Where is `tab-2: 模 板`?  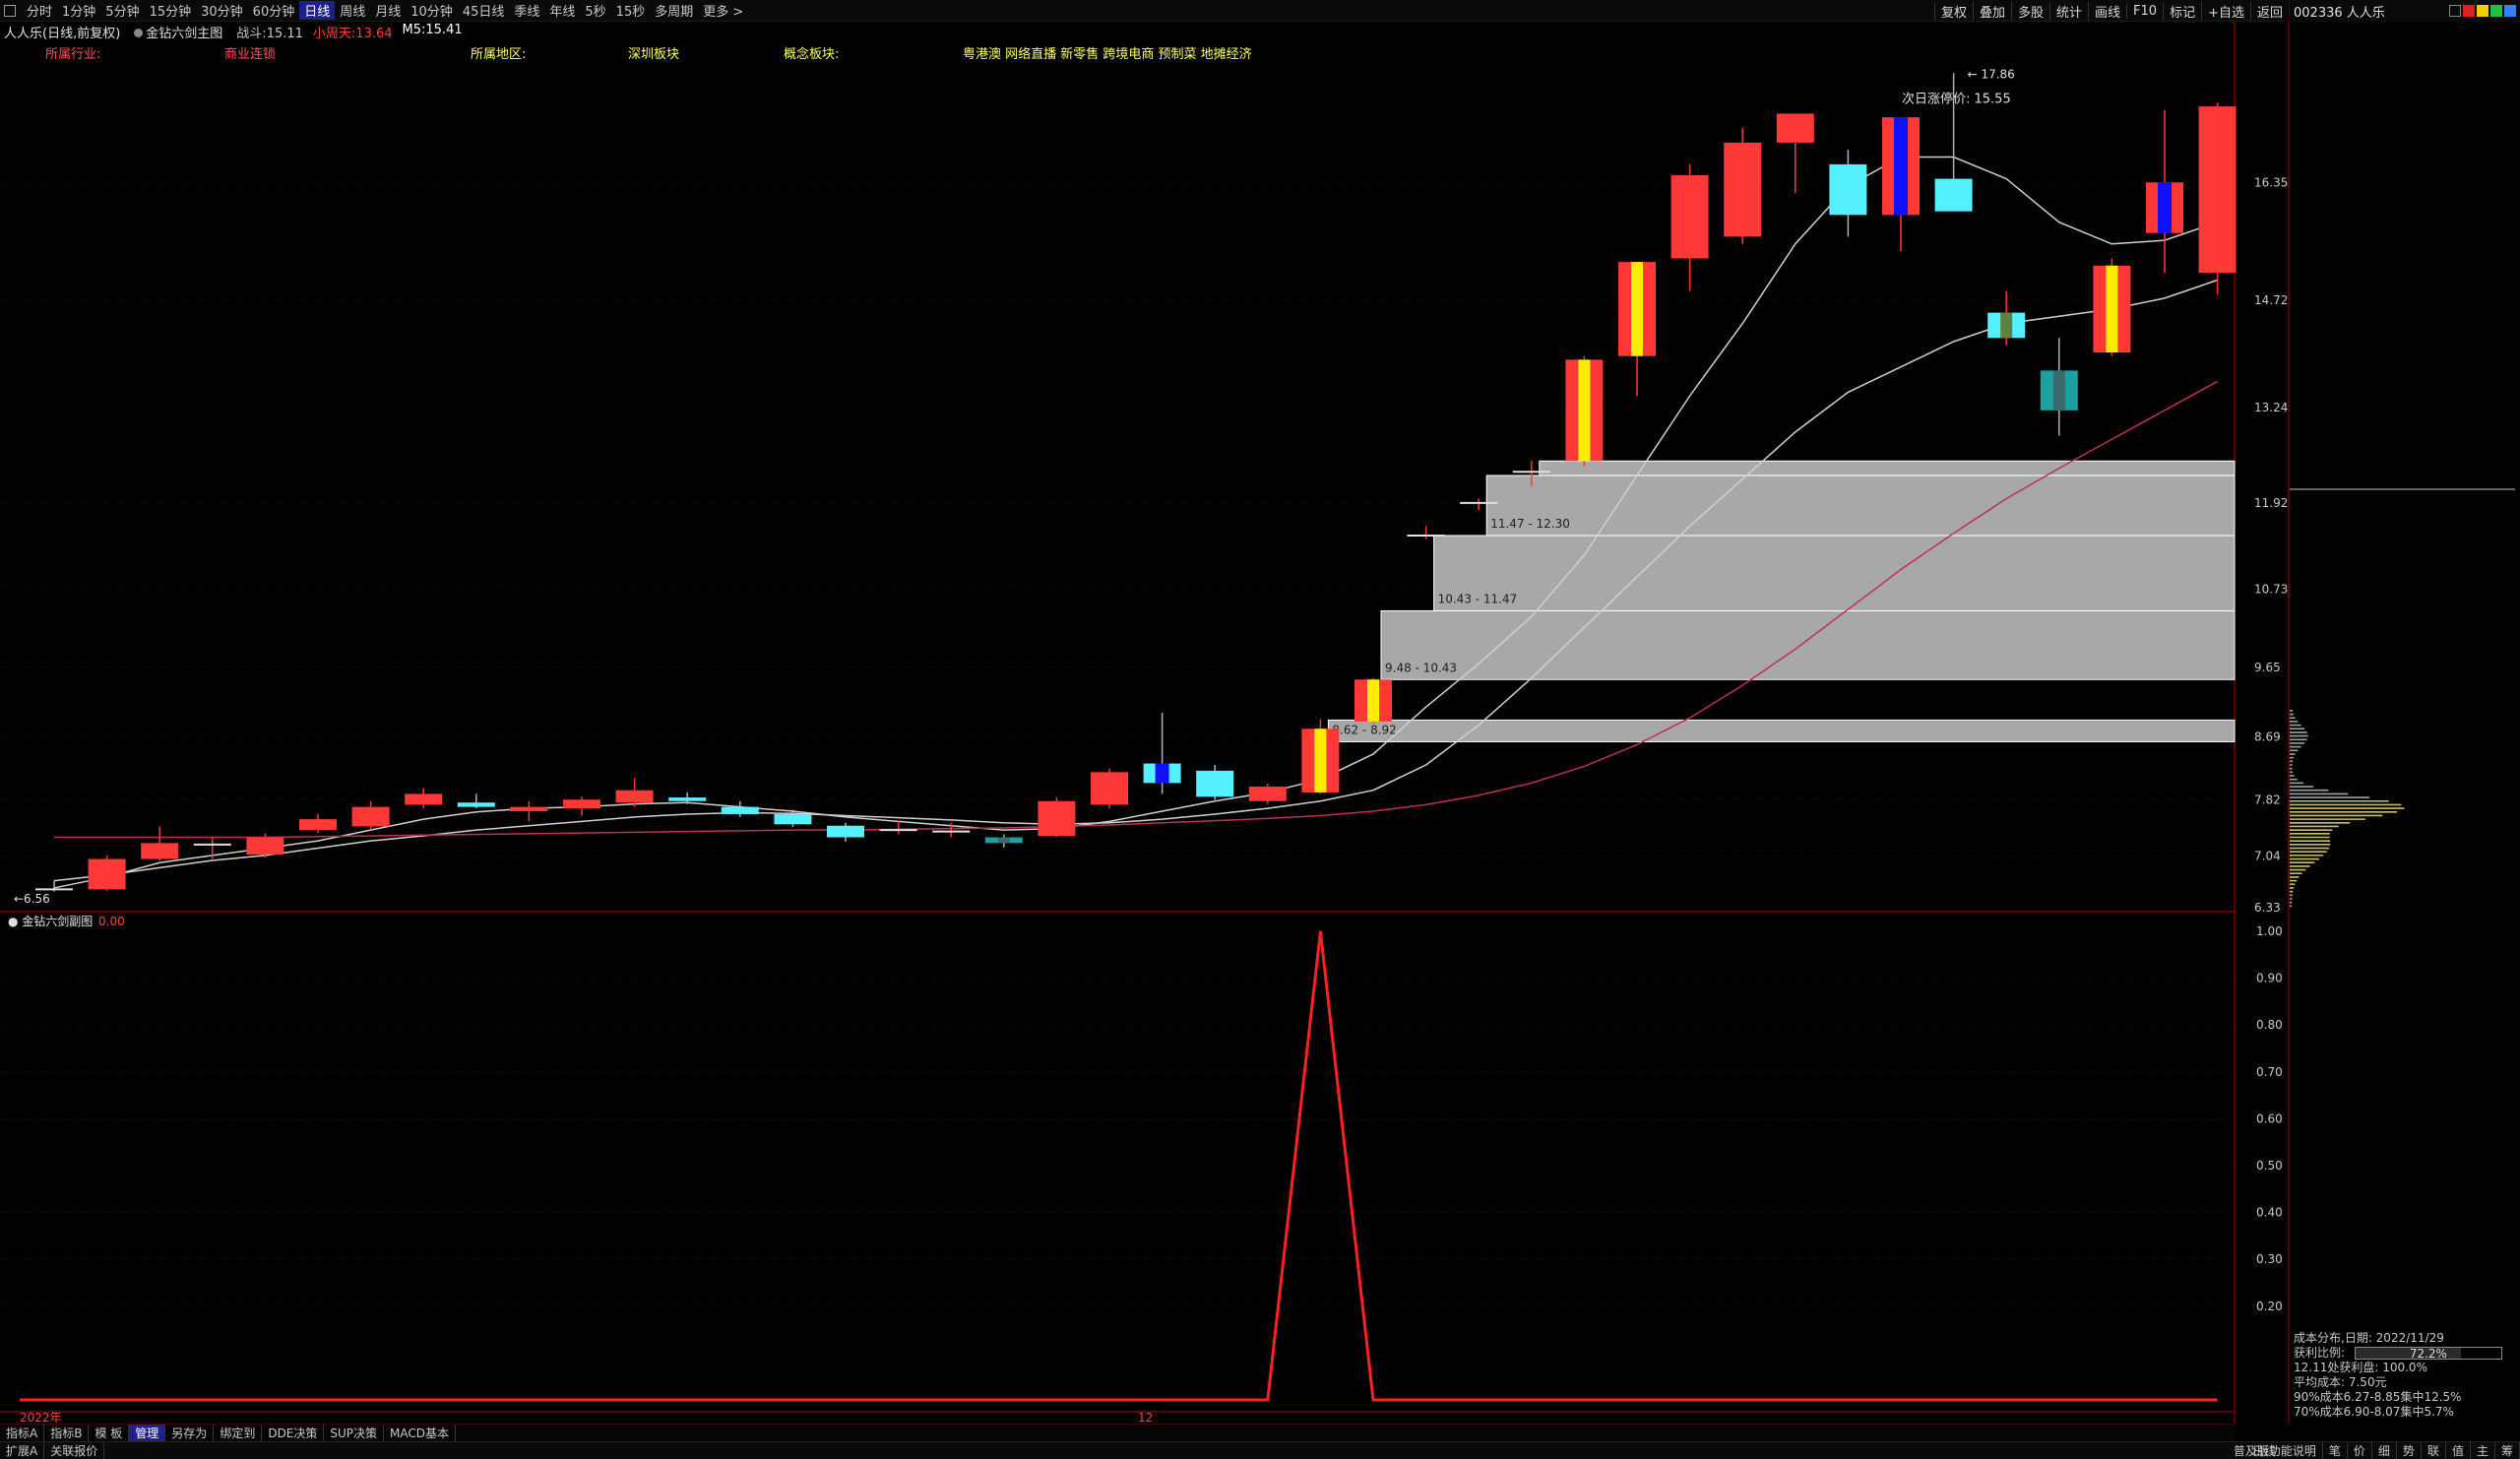 tab-2: 模 板 is located at coordinates (109, 1433).